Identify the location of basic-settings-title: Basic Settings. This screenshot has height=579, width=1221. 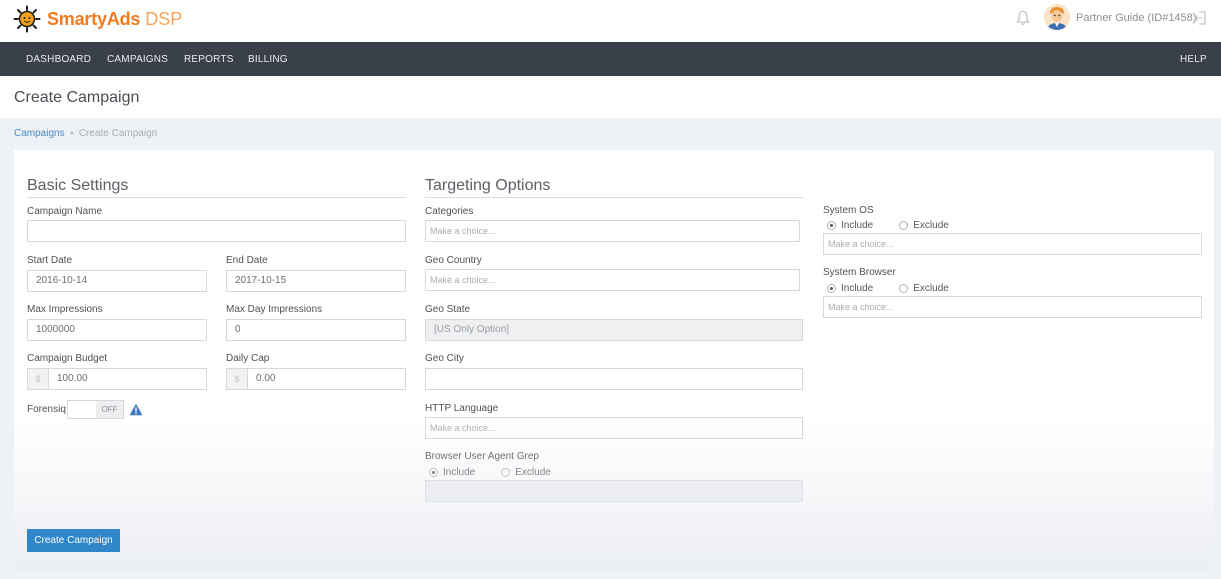
(216, 187).